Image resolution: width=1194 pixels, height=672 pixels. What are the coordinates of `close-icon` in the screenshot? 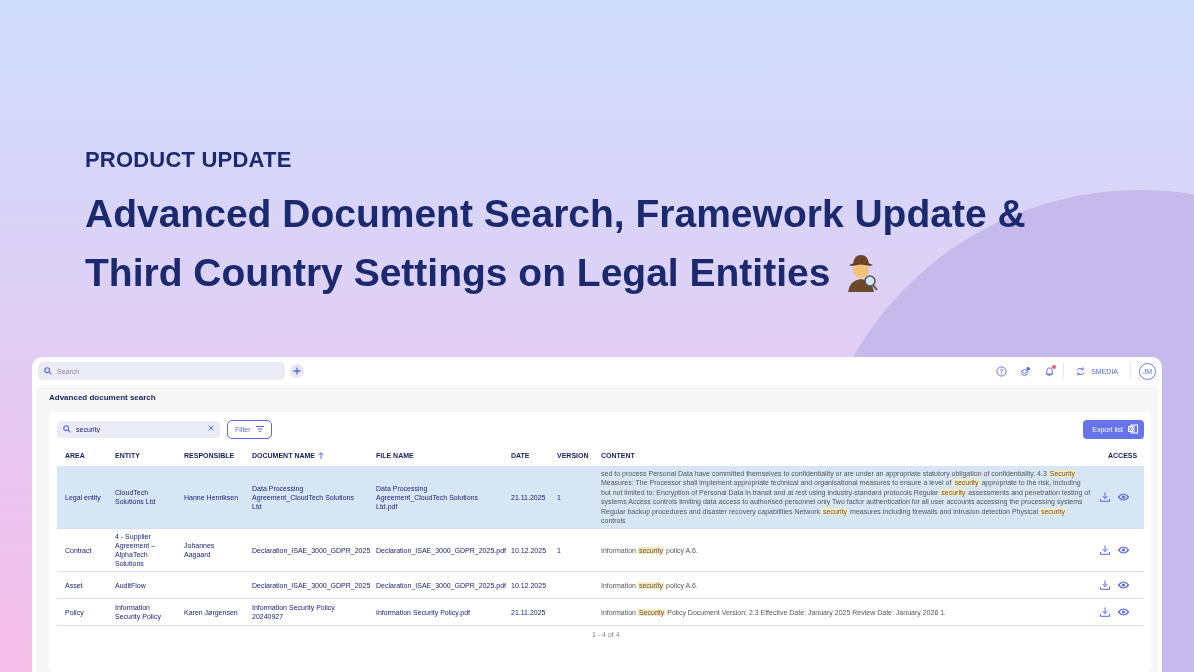 It's located at (211, 428).